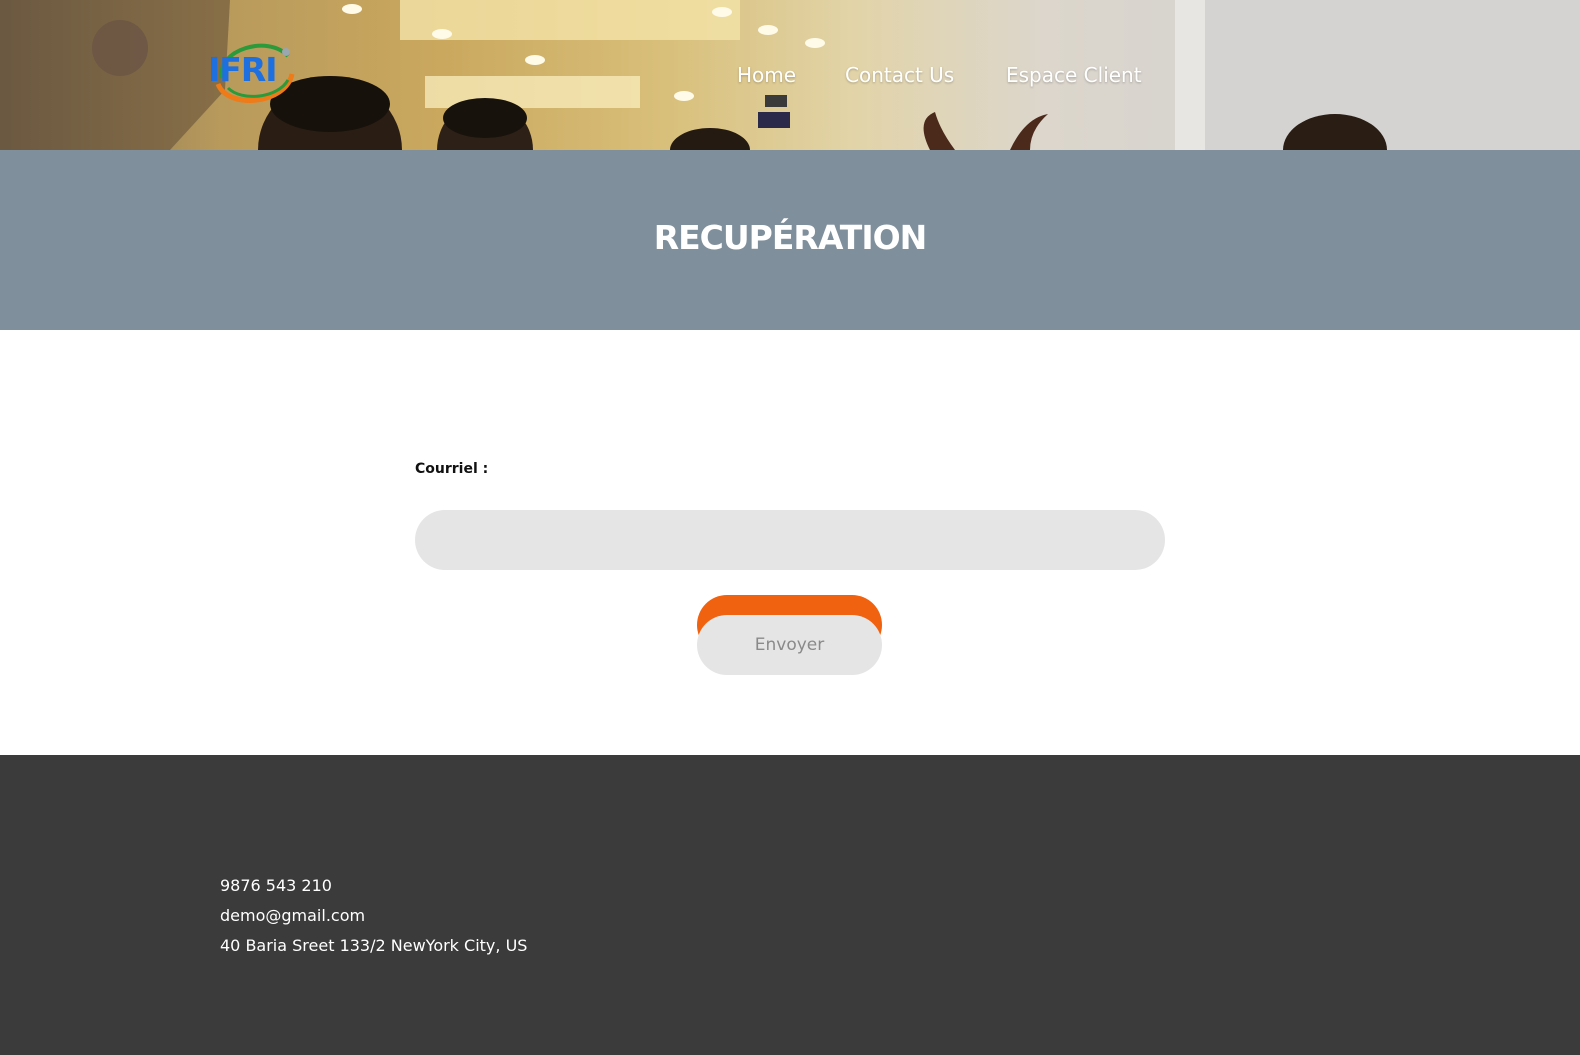 This screenshot has height=1055, width=1580. I want to click on site-header: IFRI Home Contact Us Espace Client, so click(790, 75).